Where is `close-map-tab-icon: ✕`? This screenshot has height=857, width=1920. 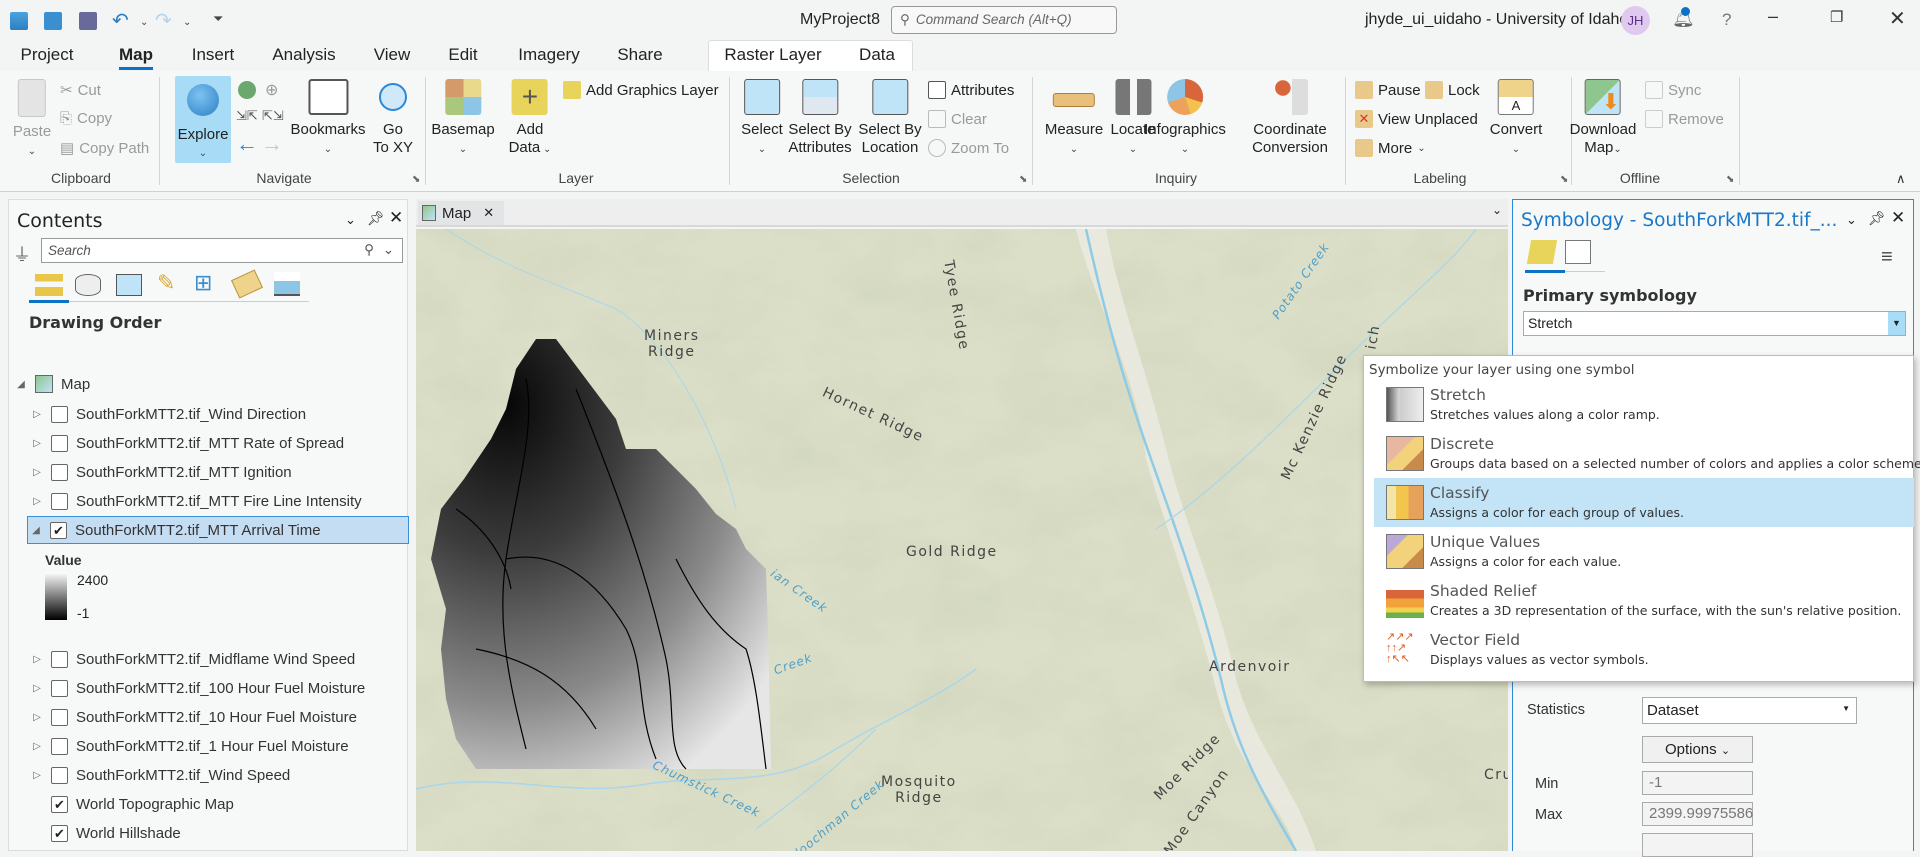
close-map-tab-icon: ✕ is located at coordinates (488, 213).